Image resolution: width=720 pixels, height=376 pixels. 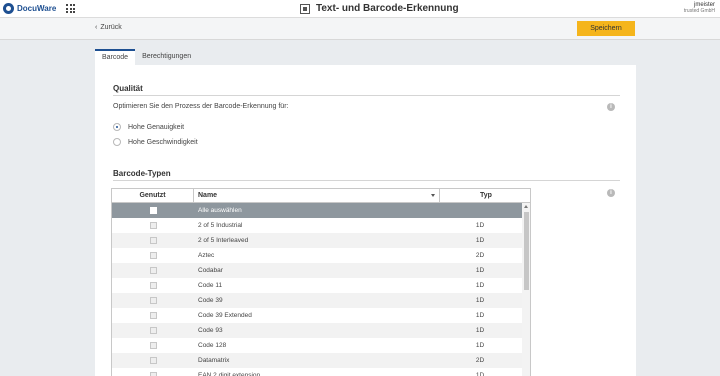 What do you see at coordinates (317, 300) in the screenshot?
I see `table-row: Code 39 1D` at bounding box center [317, 300].